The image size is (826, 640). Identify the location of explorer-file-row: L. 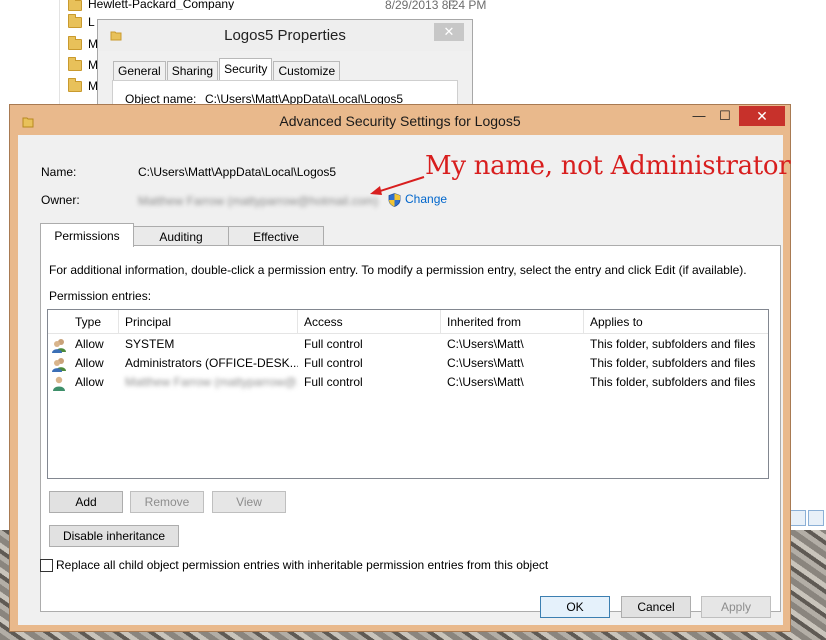
(81, 22).